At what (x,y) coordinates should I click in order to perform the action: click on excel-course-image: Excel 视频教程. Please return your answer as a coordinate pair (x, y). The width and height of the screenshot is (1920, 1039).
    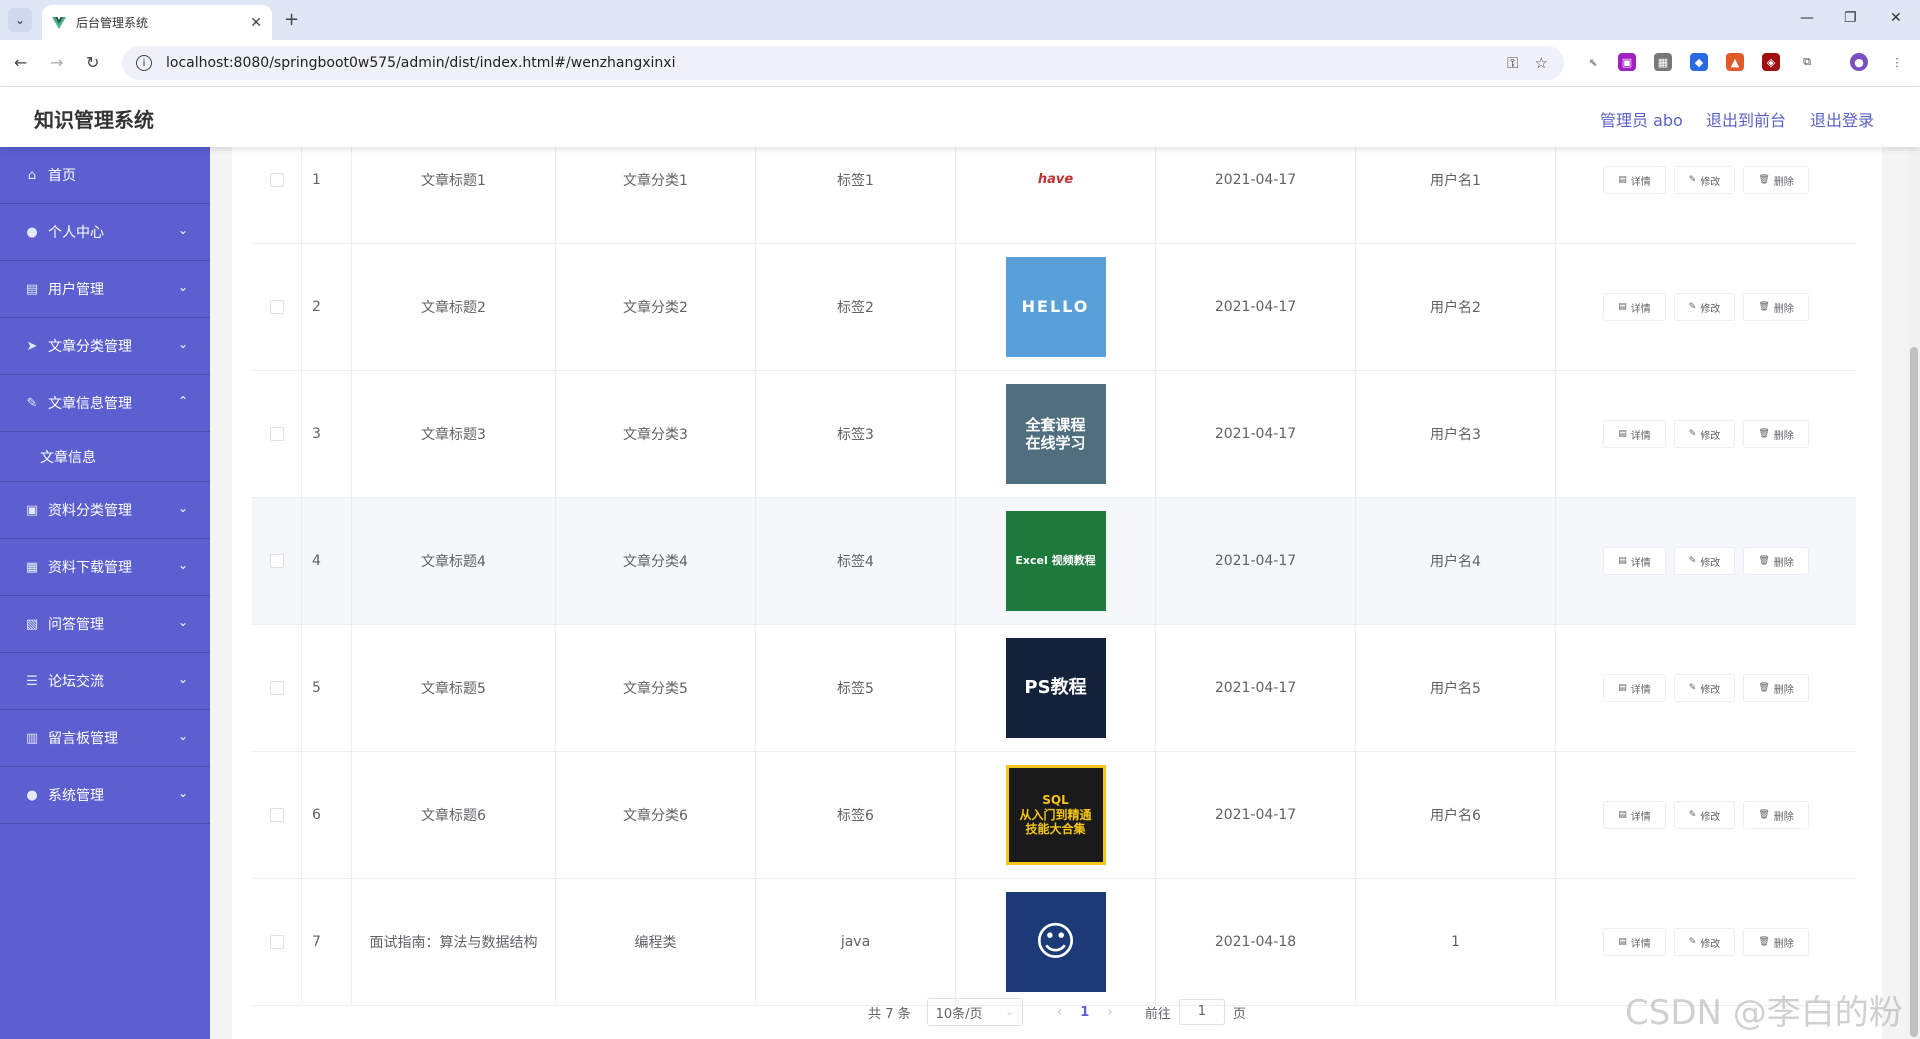
    Looking at the image, I should click on (1055, 561).